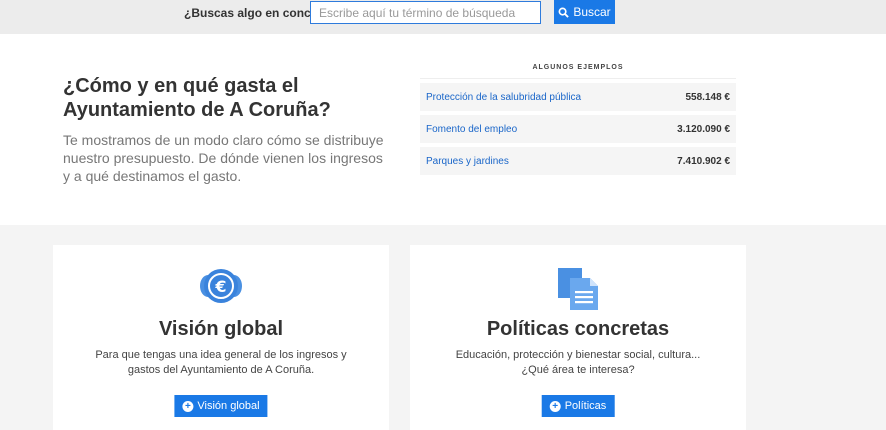 Image resolution: width=886 pixels, height=430 pixels. I want to click on vision-global-button-label: Visión global, so click(228, 406).